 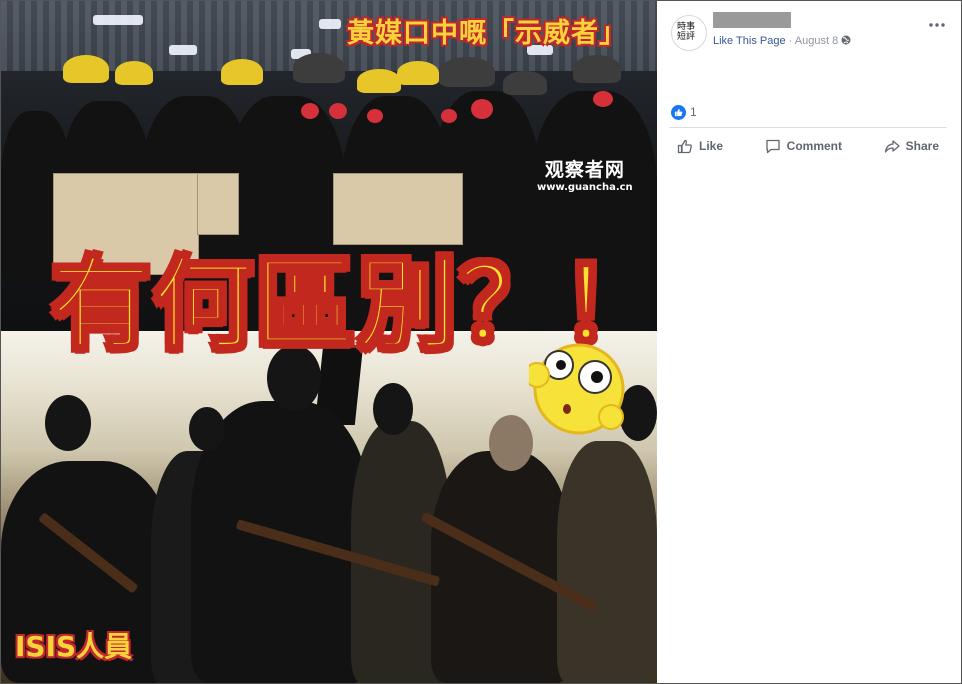 I want to click on page-avatar: 時事短評, so click(x=689, y=33).